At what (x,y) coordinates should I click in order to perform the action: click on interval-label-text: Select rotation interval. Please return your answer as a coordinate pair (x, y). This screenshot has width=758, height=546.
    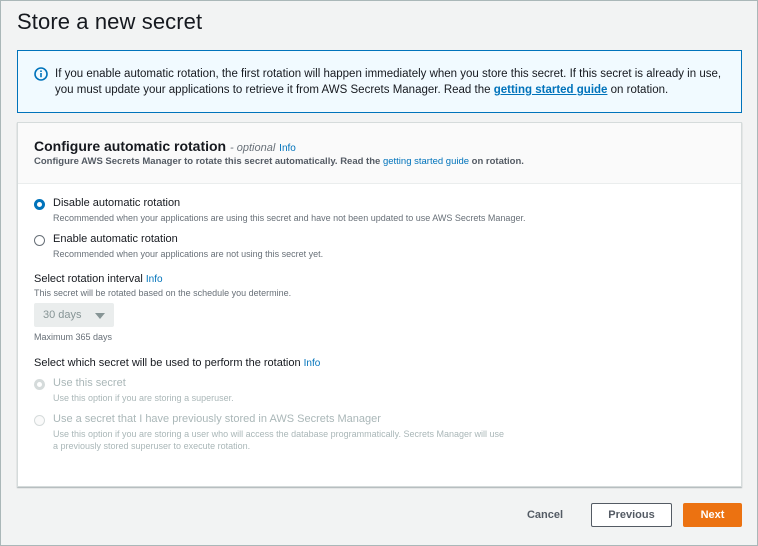
    Looking at the image, I should click on (88, 279).